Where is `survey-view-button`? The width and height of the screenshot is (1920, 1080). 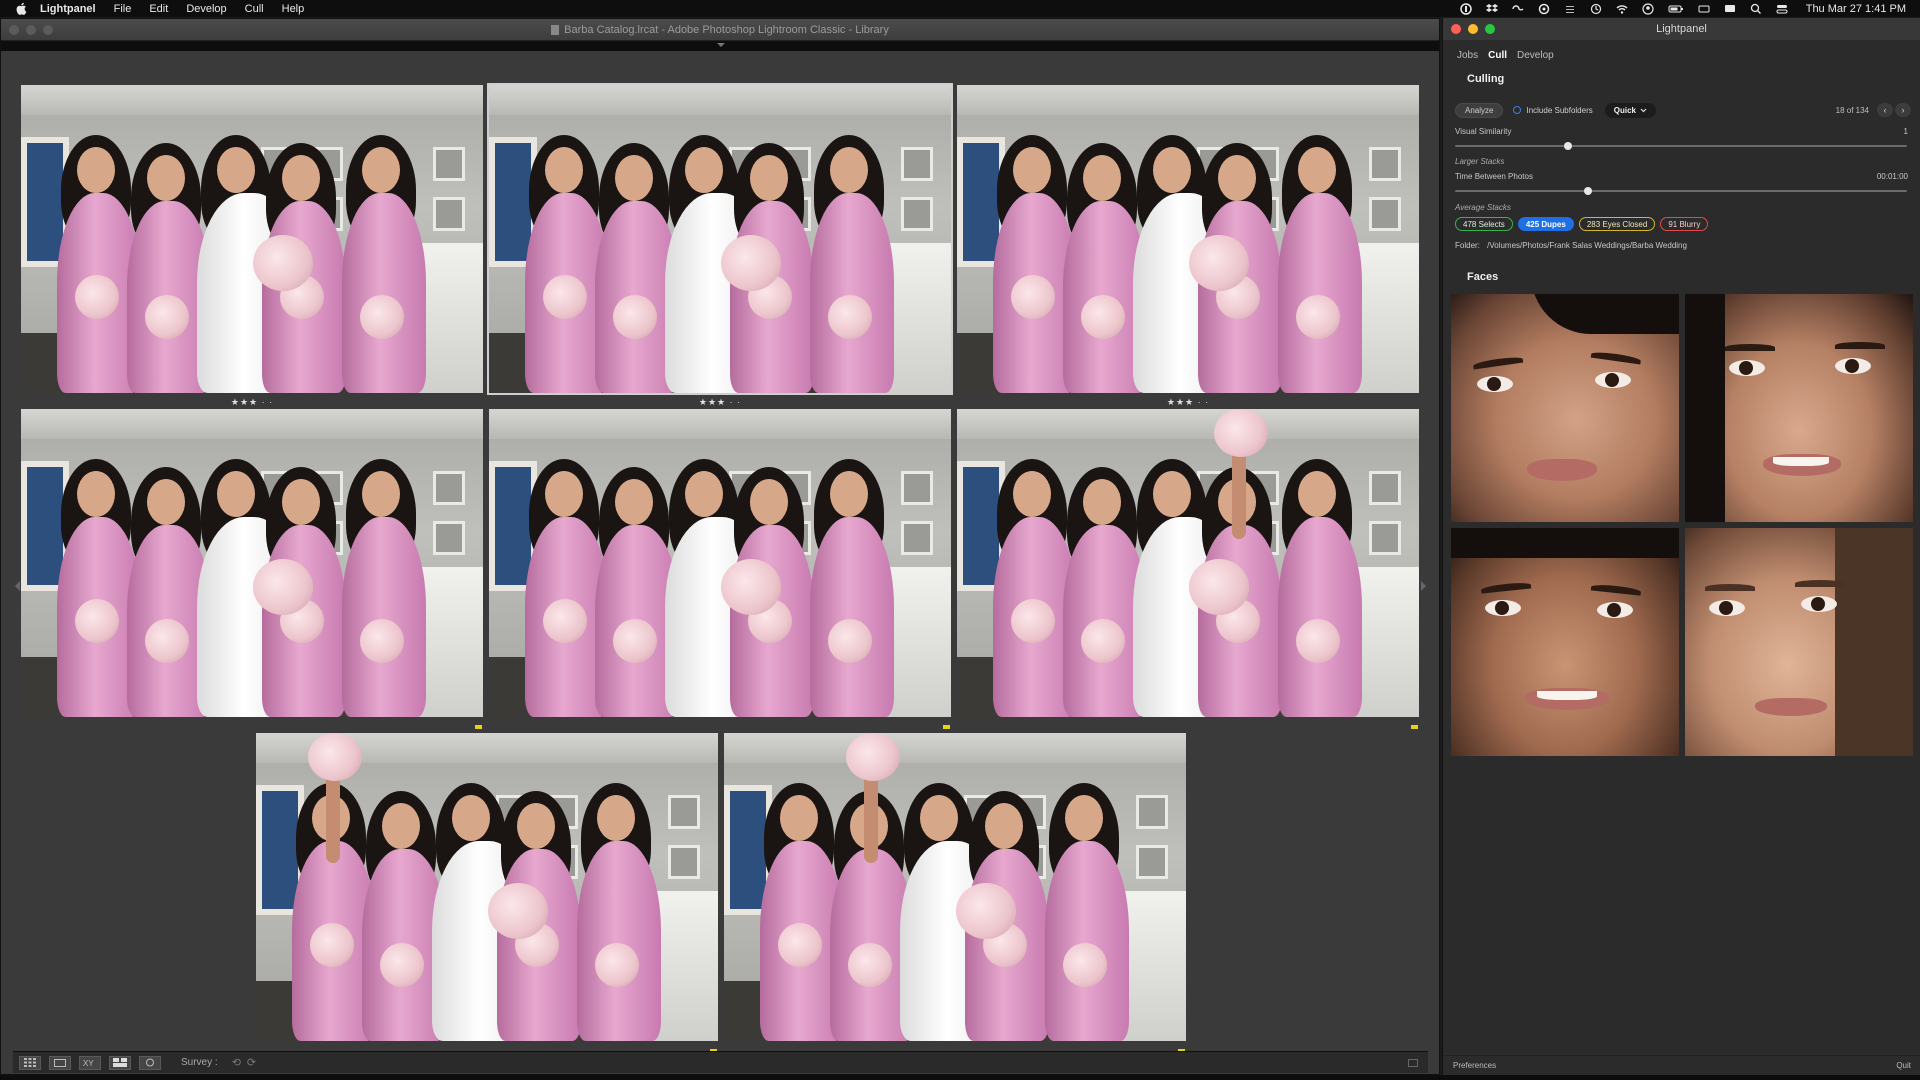 survey-view-button is located at coordinates (120, 1062).